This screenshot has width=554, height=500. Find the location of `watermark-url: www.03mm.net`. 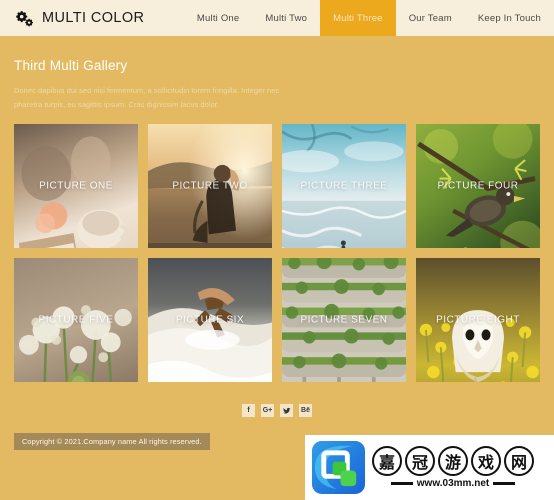

watermark-url: www.03mm.net is located at coordinates (453, 483).